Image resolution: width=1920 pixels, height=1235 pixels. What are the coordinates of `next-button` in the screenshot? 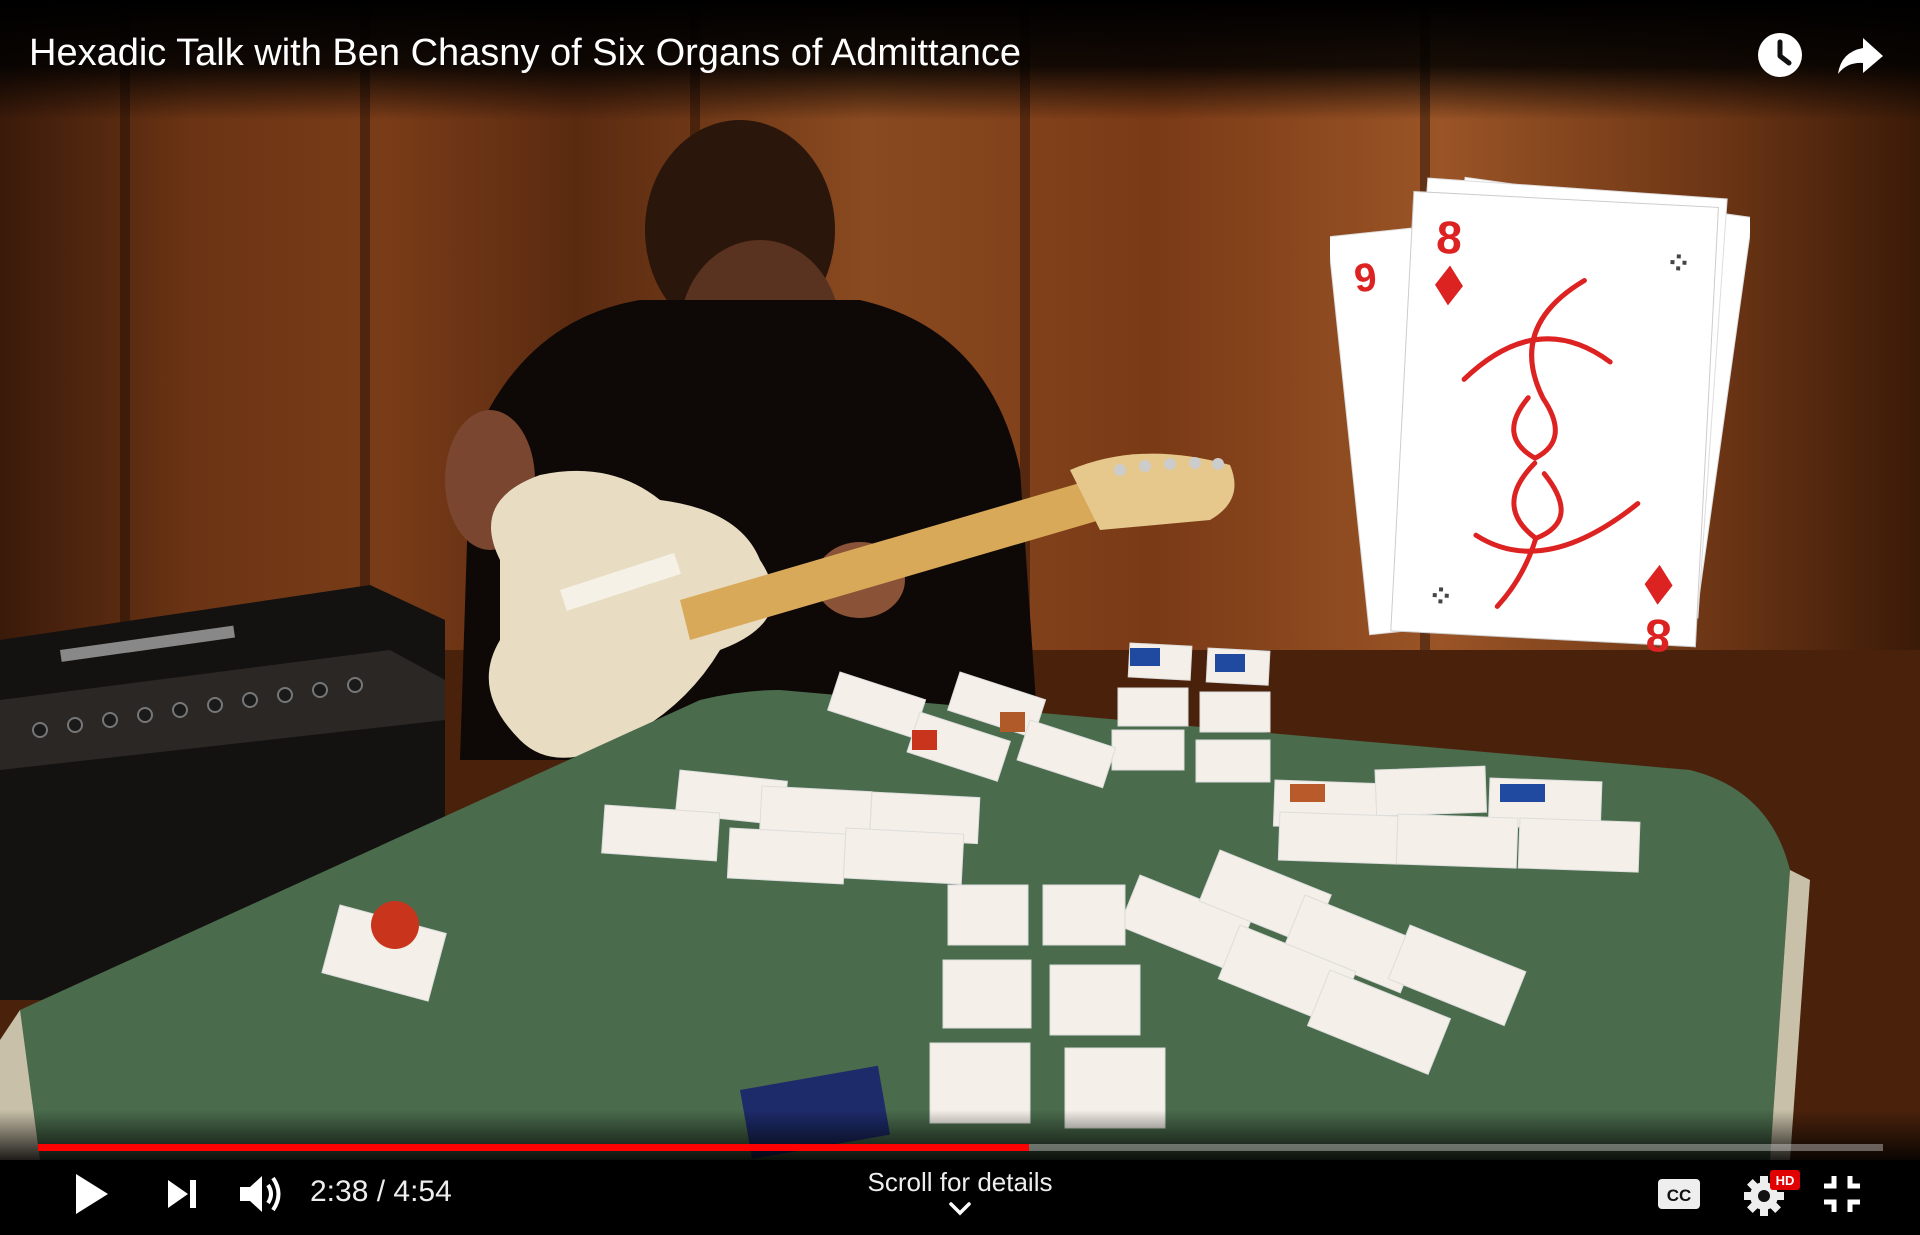 It's located at (182, 1194).